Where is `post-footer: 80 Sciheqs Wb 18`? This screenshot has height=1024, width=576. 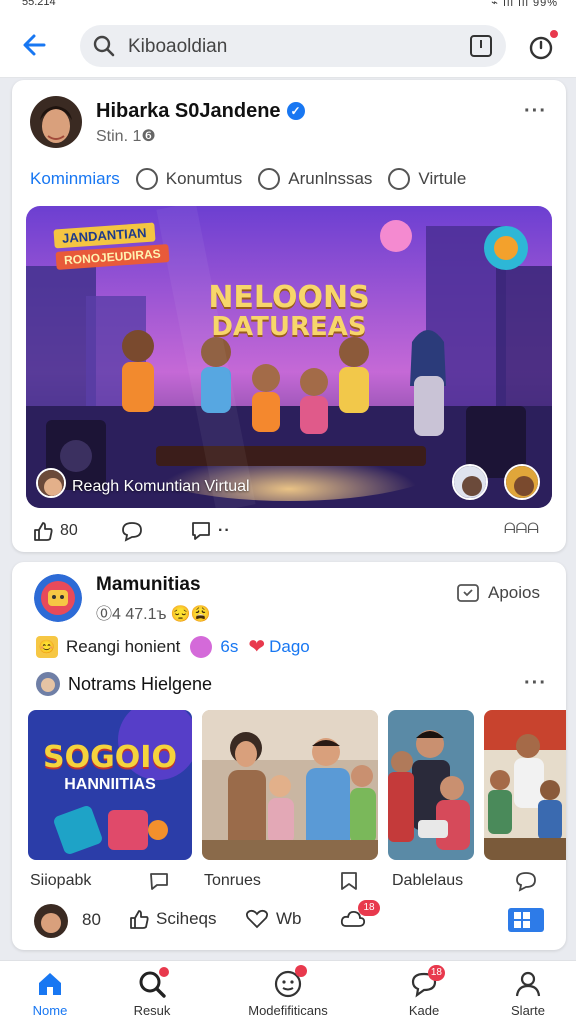
post-footer: 80 Sciheqs Wb 18 is located at coordinates (289, 919).